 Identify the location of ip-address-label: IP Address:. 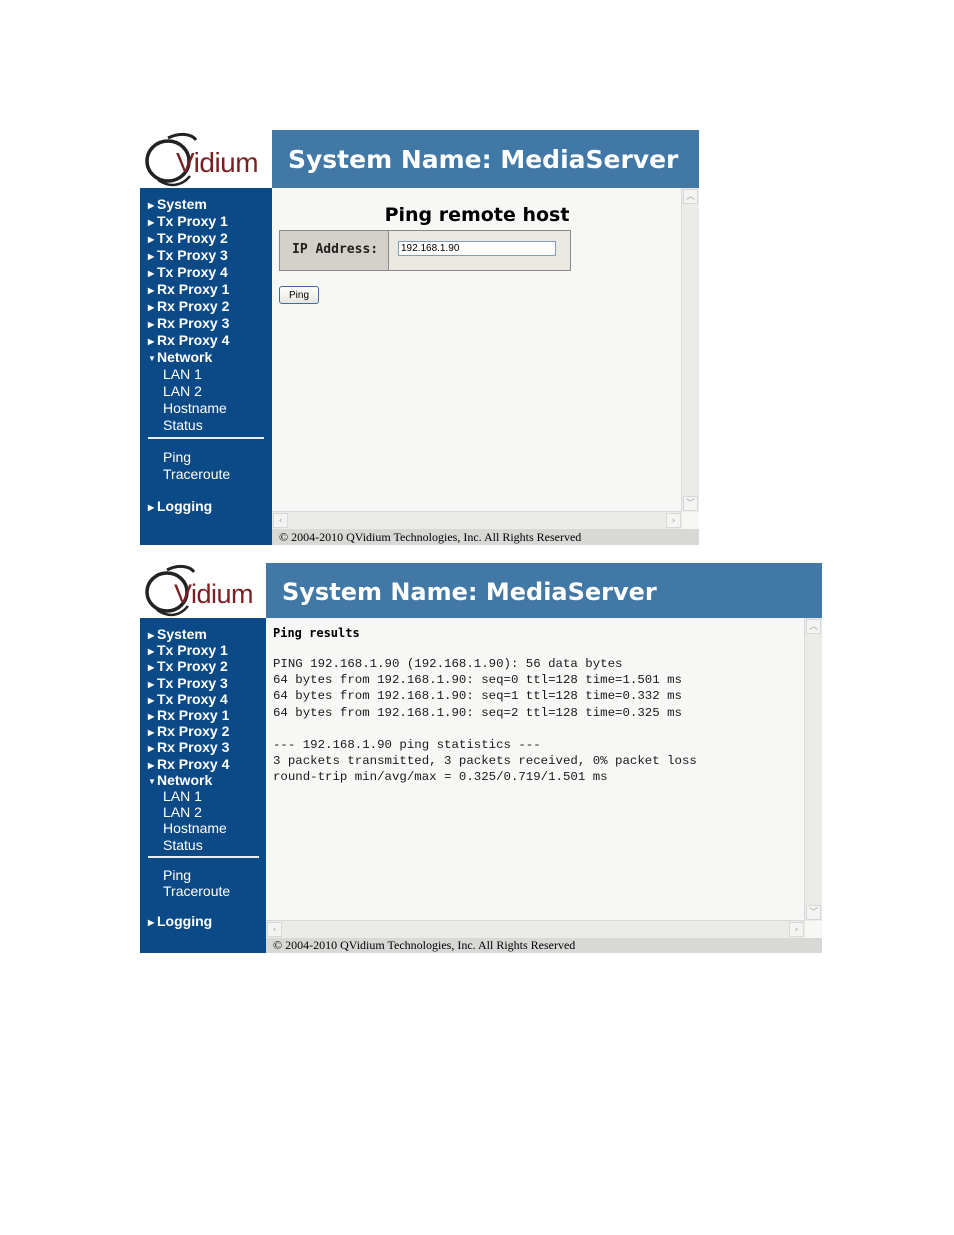
(335, 249).